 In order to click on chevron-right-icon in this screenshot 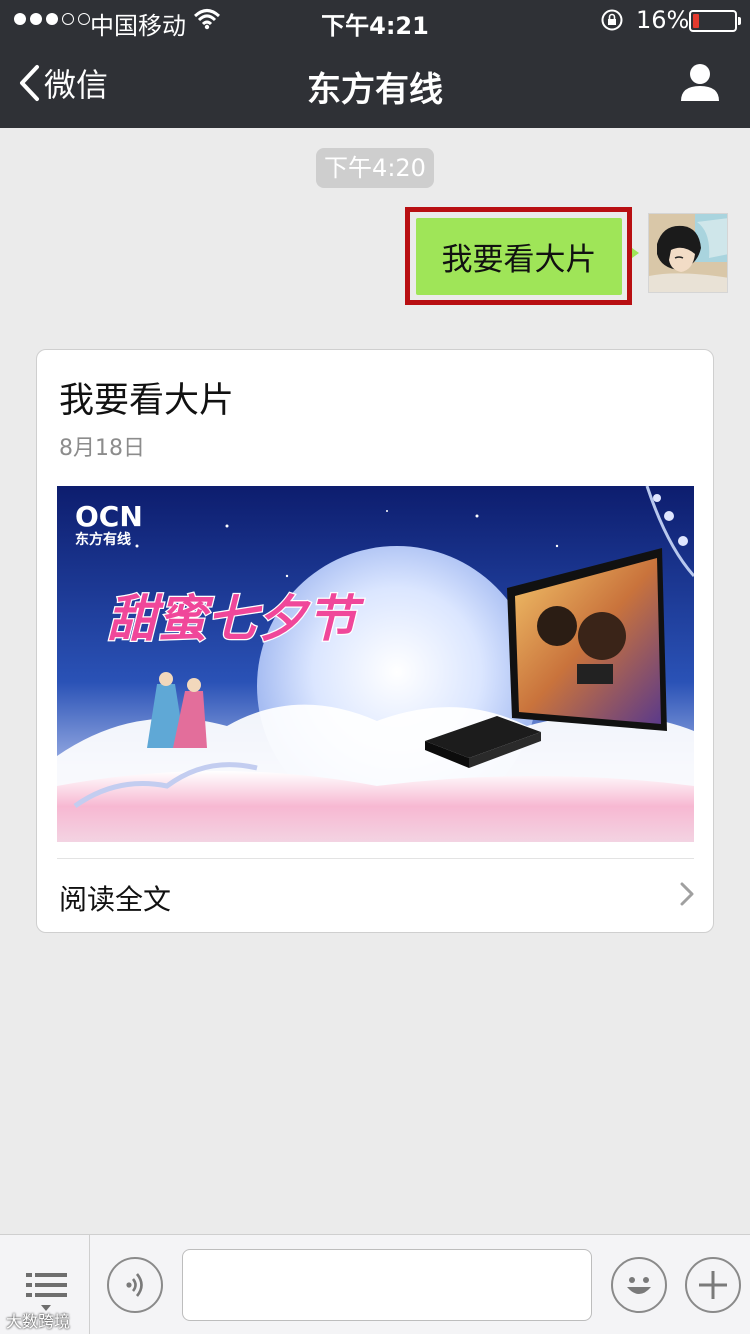, I will do `click(687, 894)`.